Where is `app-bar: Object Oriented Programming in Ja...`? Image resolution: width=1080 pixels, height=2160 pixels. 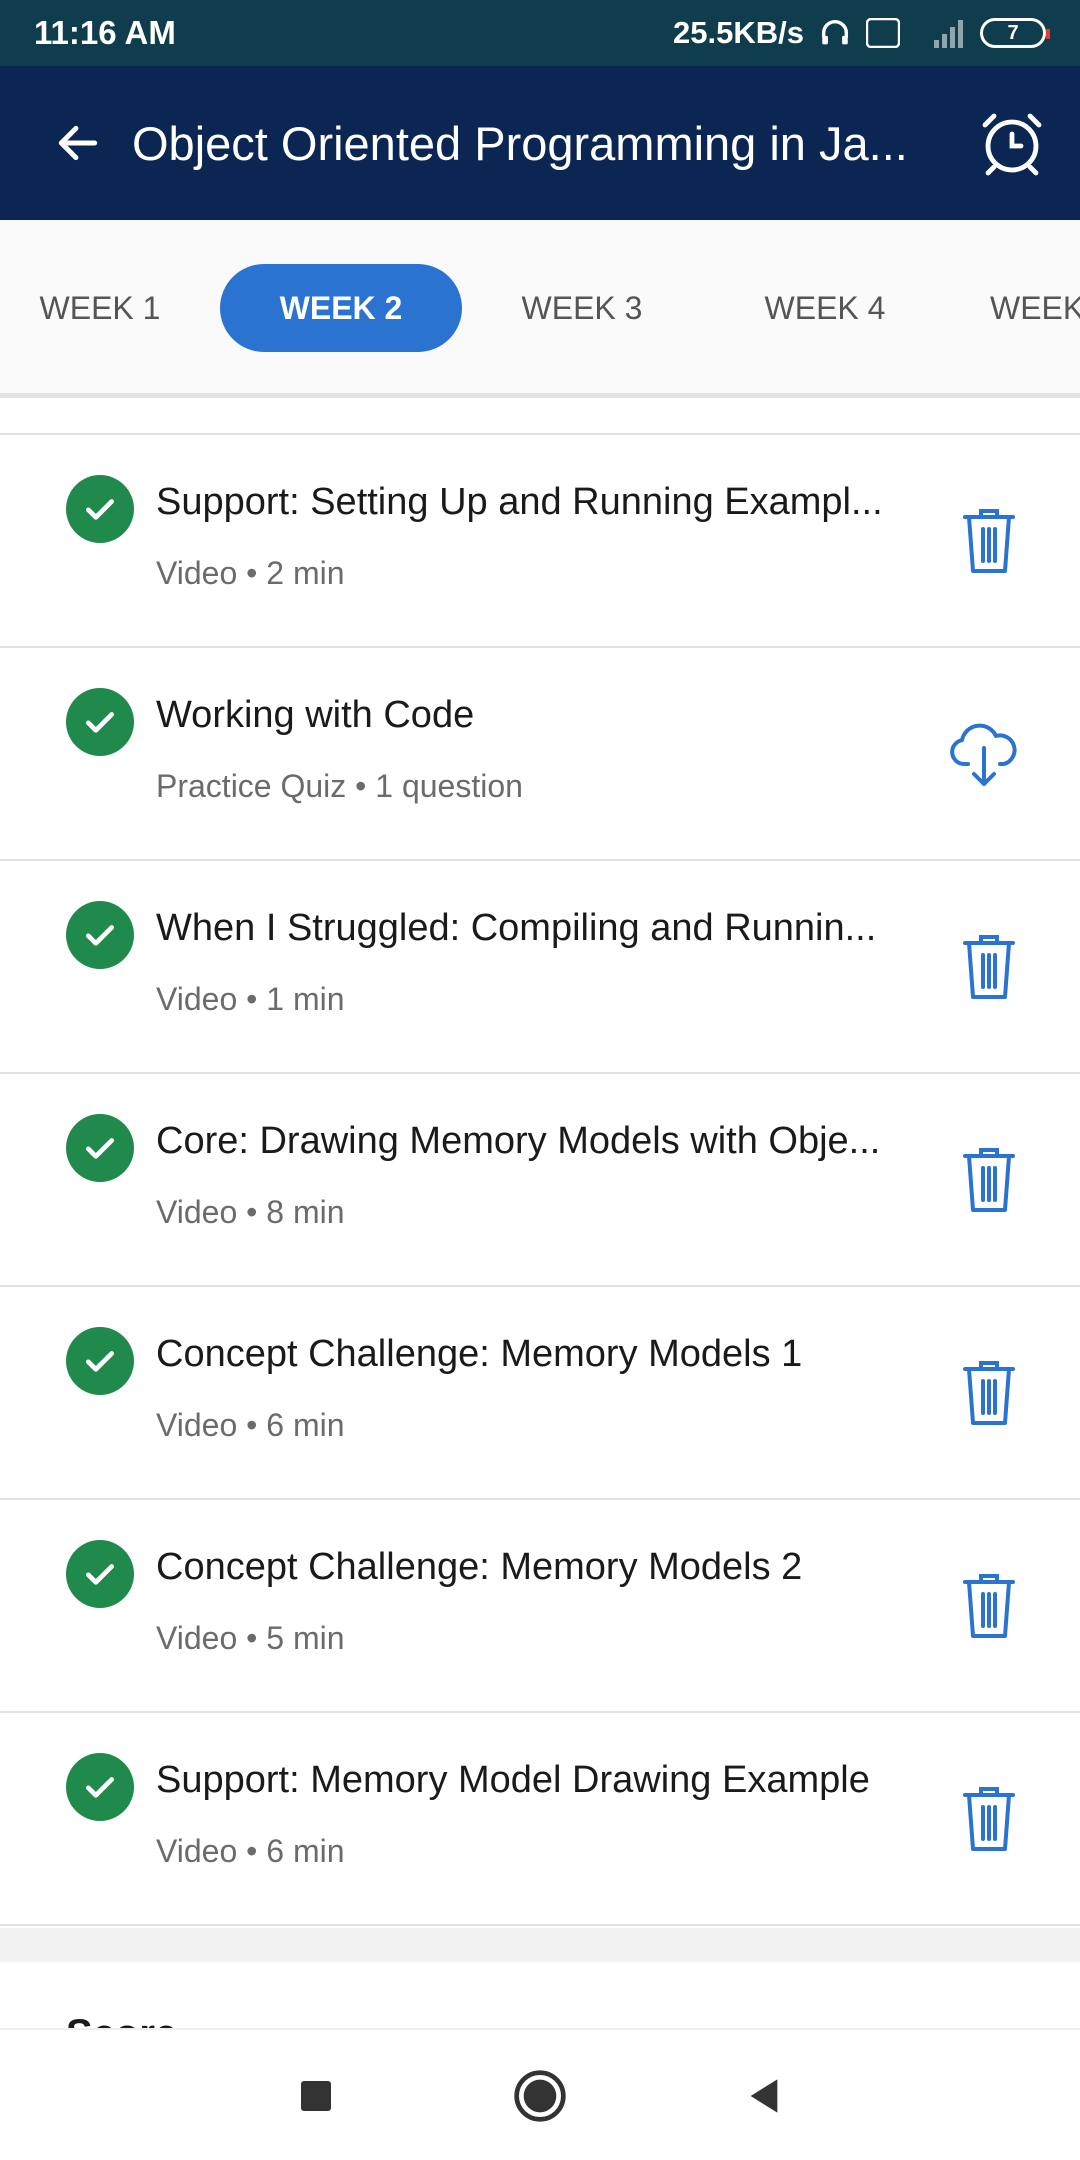 app-bar: Object Oriented Programming in Ja... is located at coordinates (540, 143).